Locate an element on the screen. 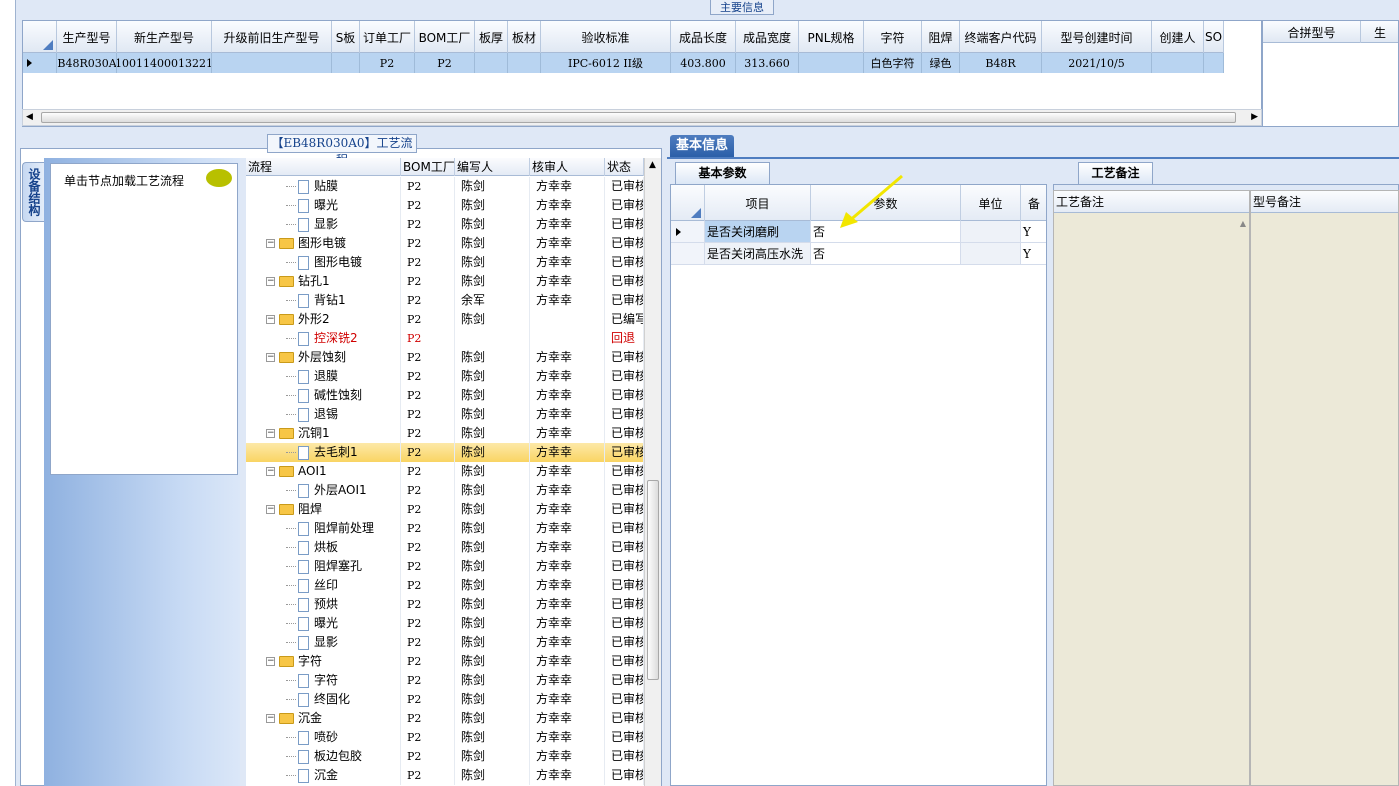 The width and height of the screenshot is (1399, 786). param-unit-cell is located at coordinates (991, 232).